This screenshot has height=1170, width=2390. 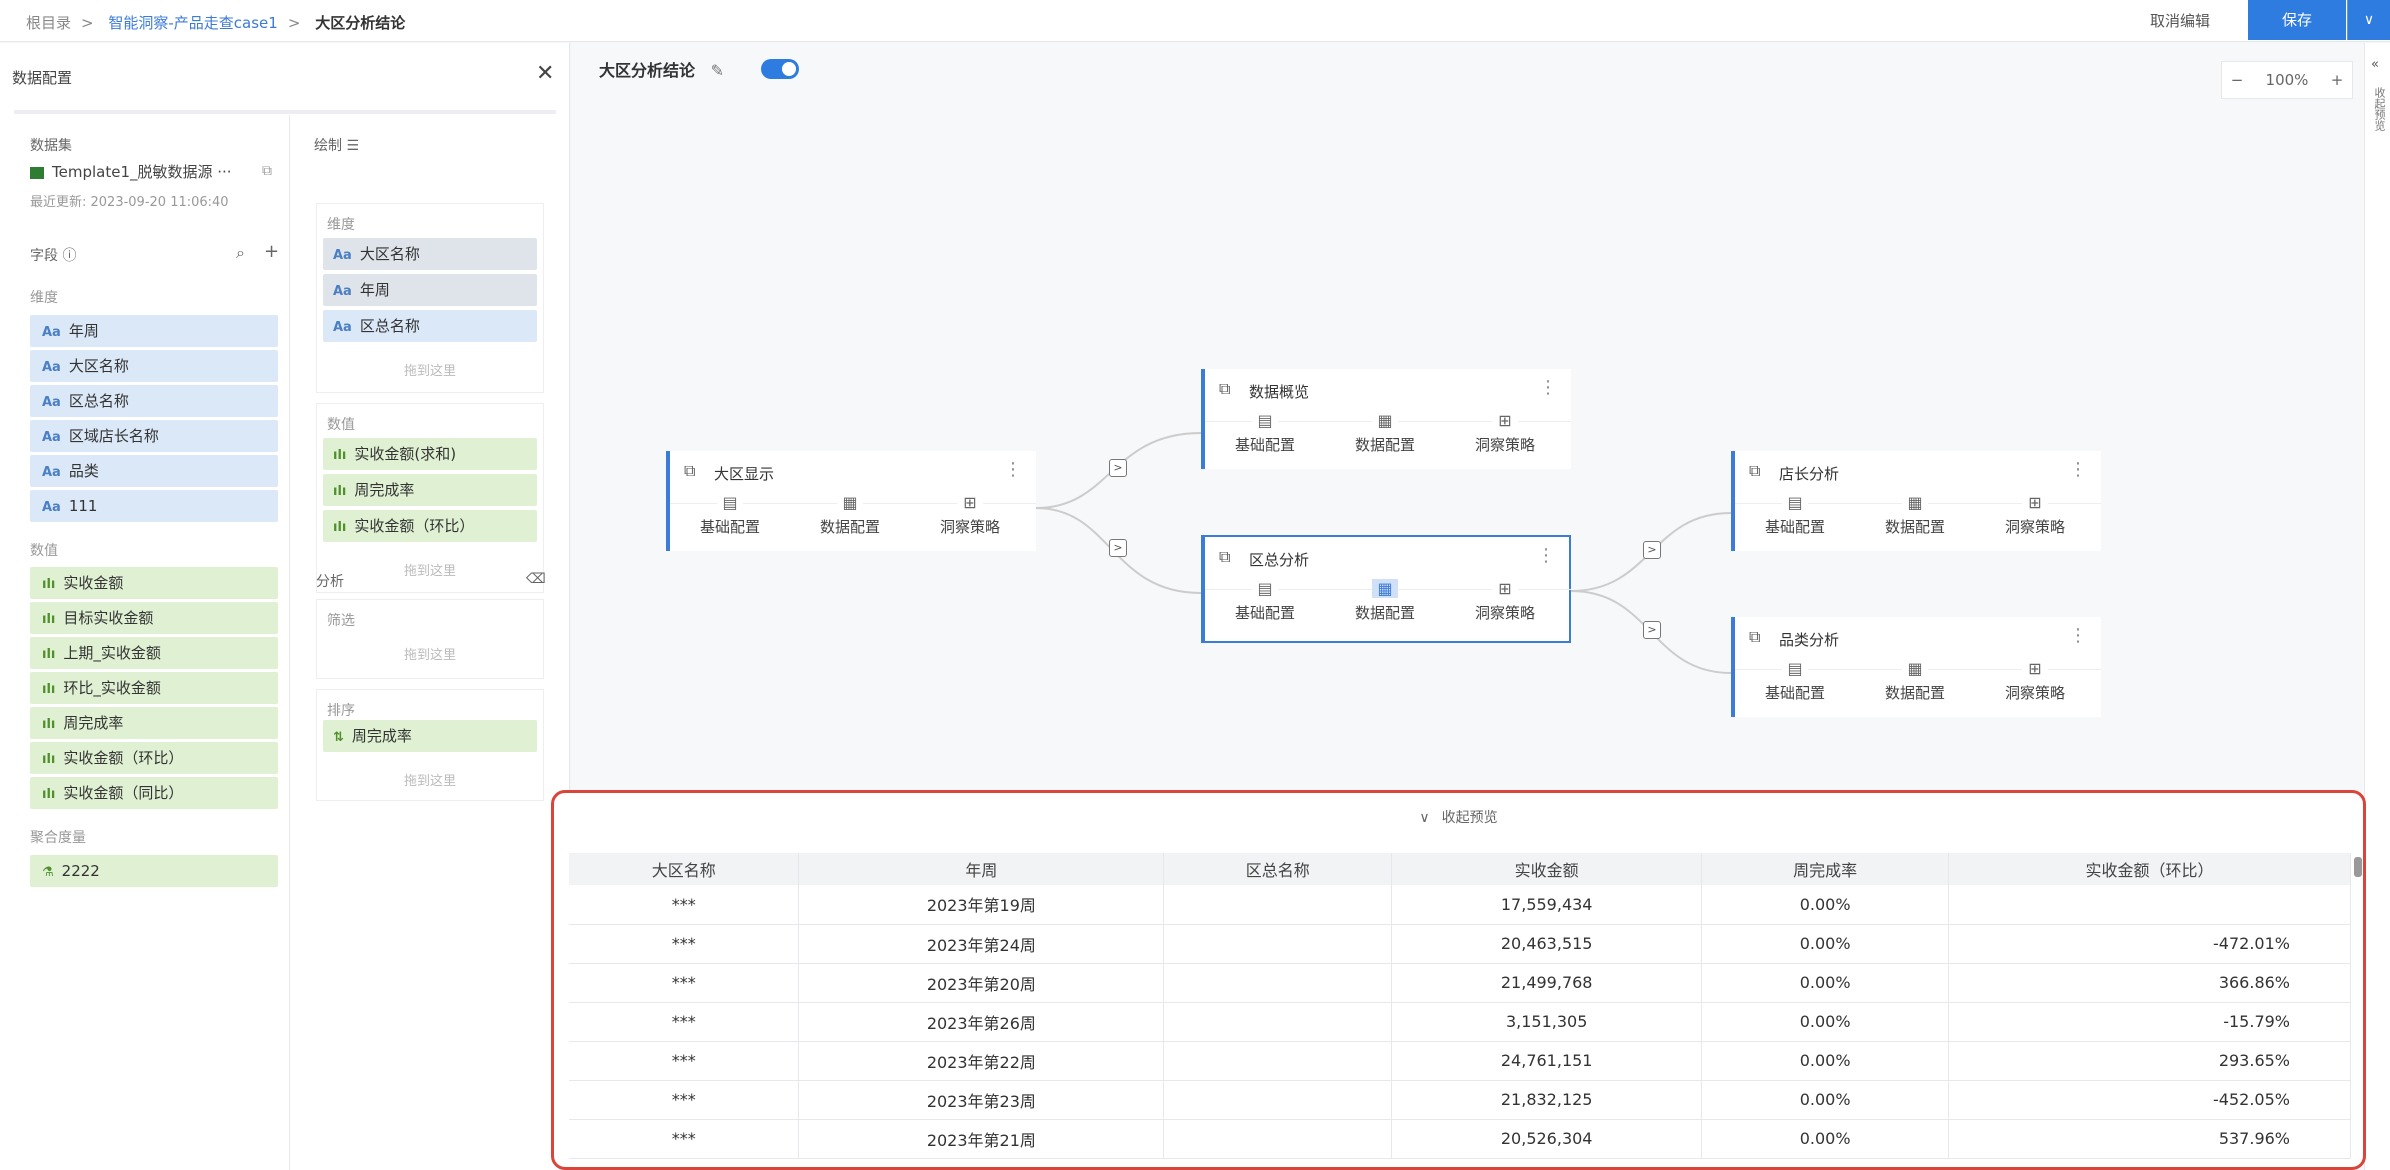 I want to click on divider, so click(x=285, y=112).